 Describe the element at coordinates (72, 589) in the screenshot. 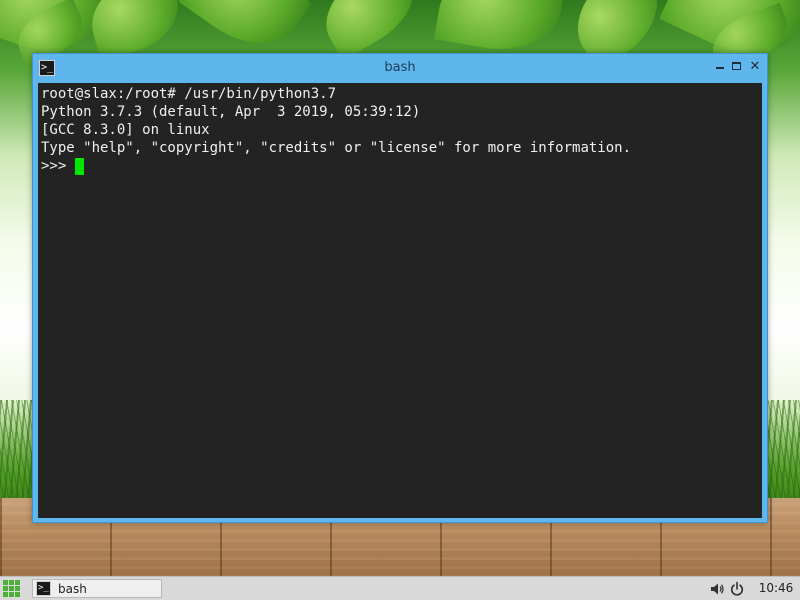

I see `taskbar-item-label: bash` at that location.